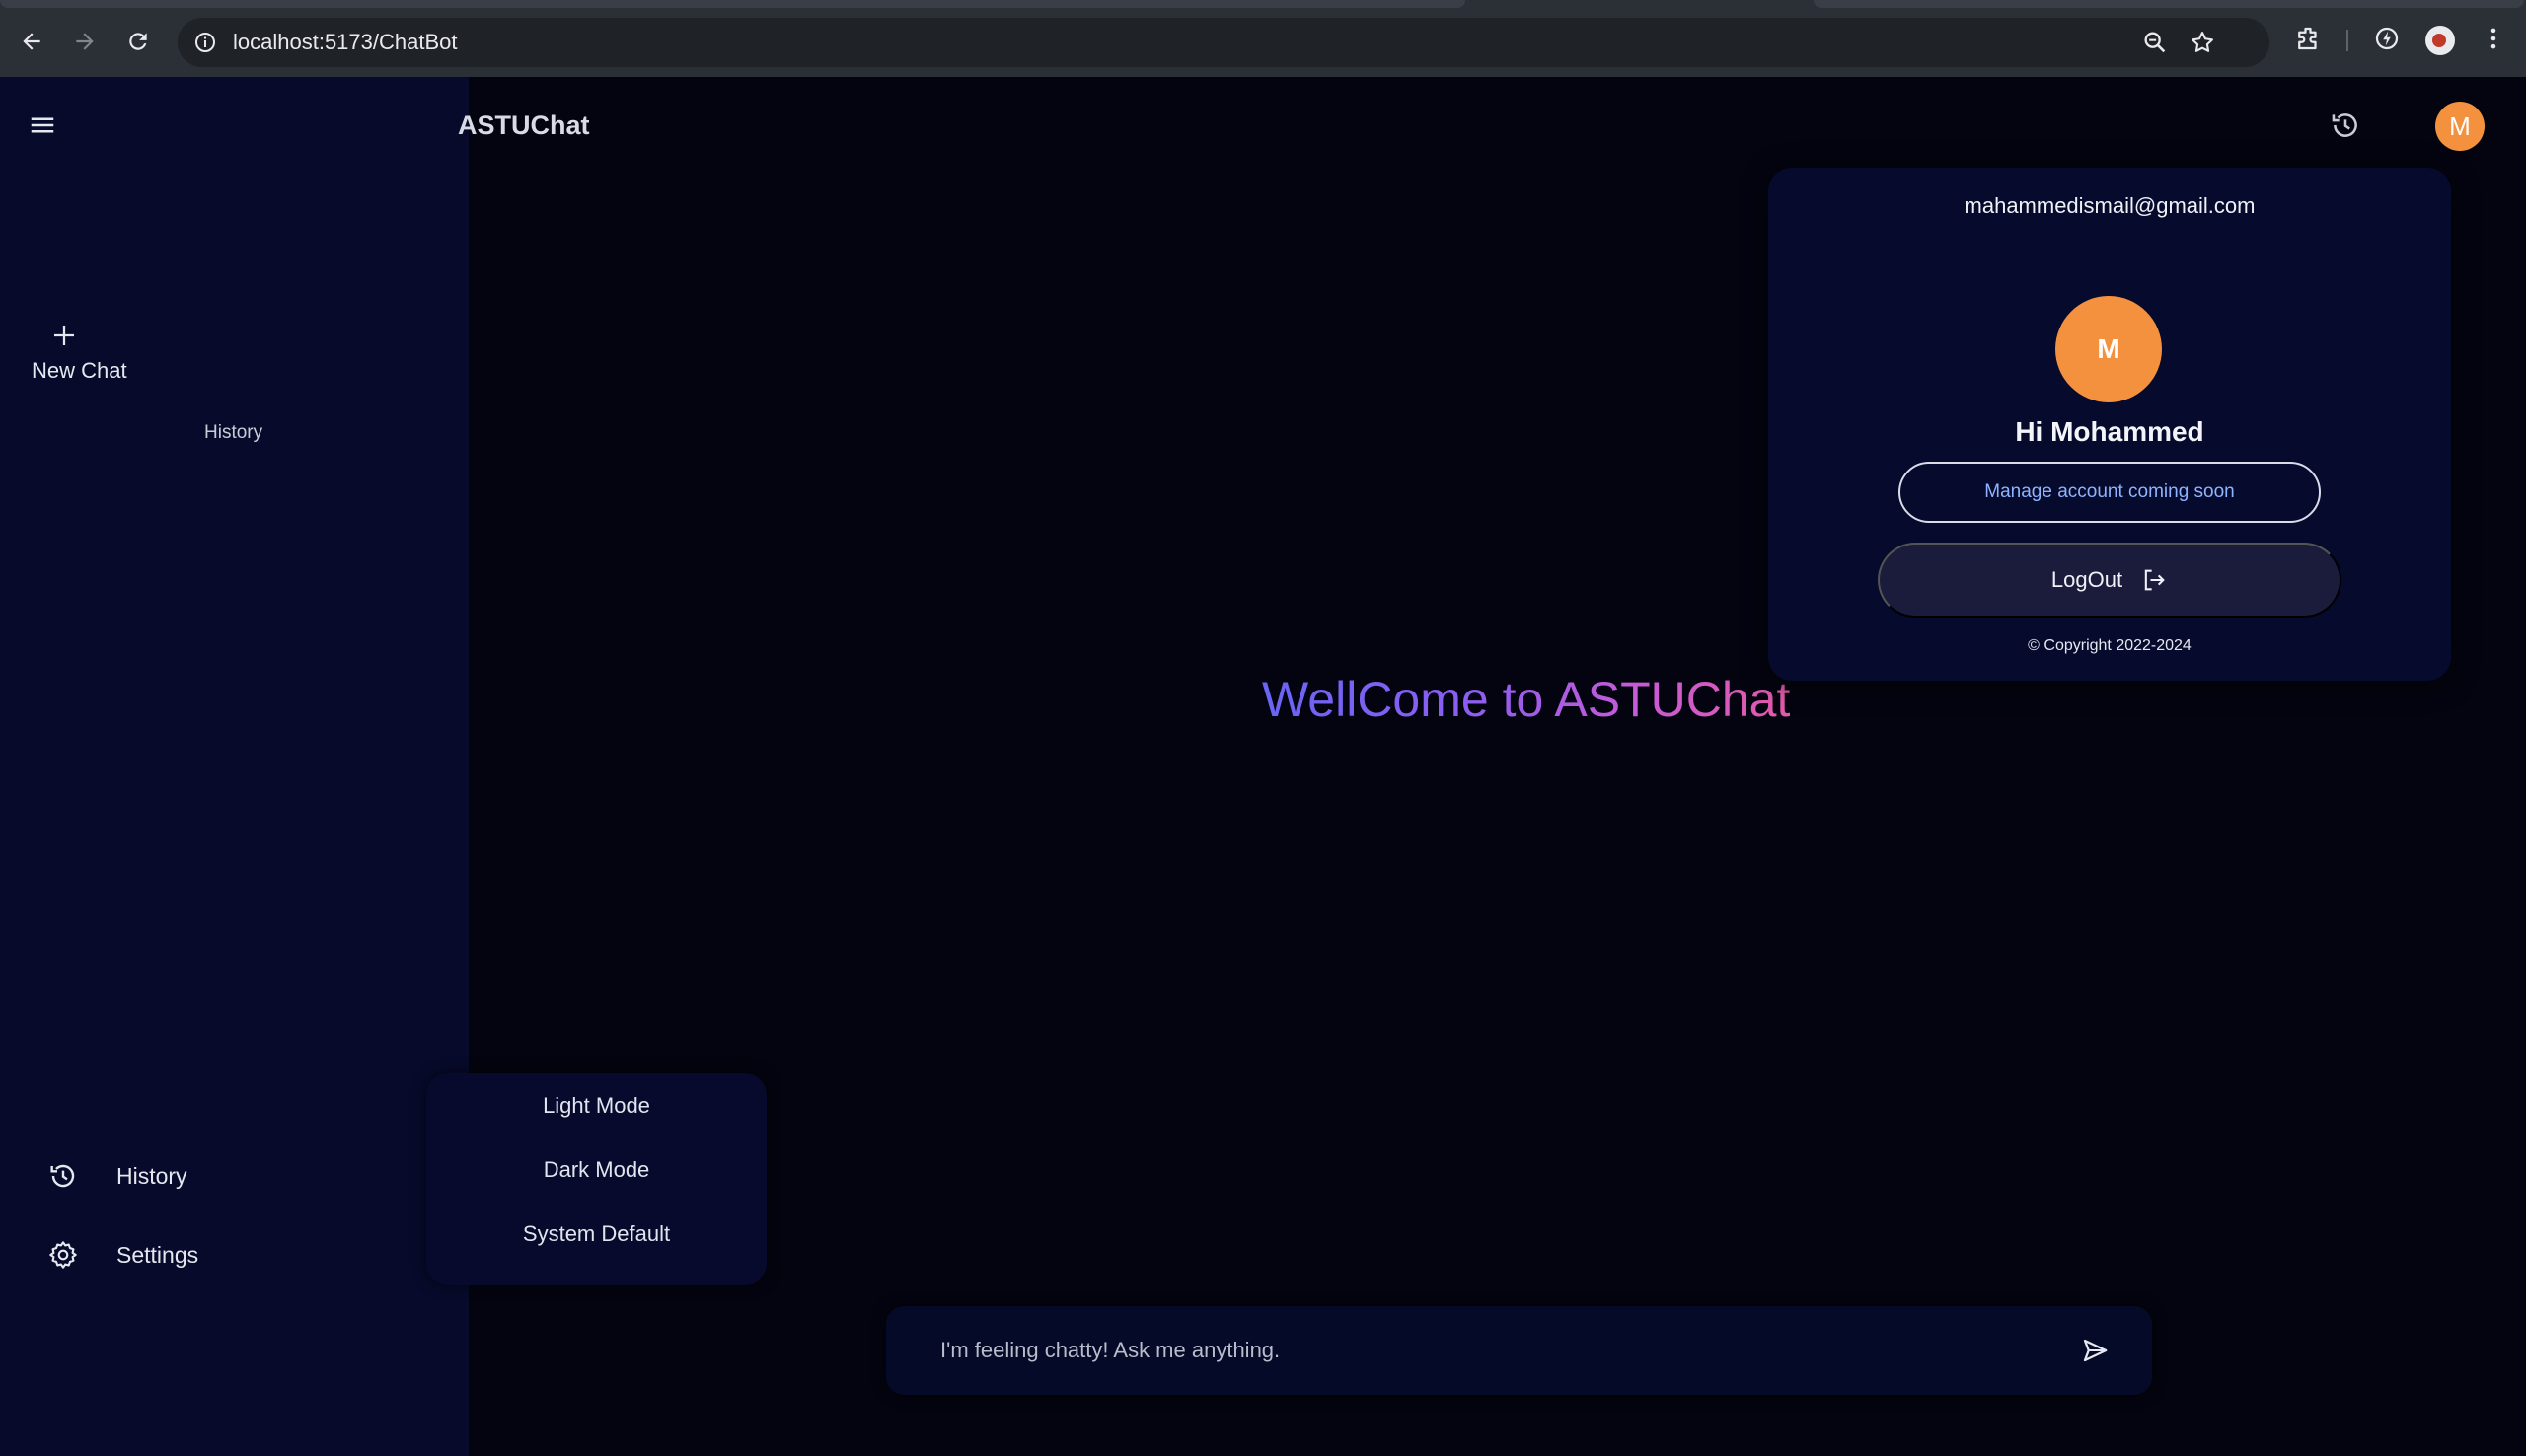 The height and width of the screenshot is (1456, 2526). Describe the element at coordinates (1526, 699) in the screenshot. I see `welcome-heading: WellCome to ASTUChat` at that location.